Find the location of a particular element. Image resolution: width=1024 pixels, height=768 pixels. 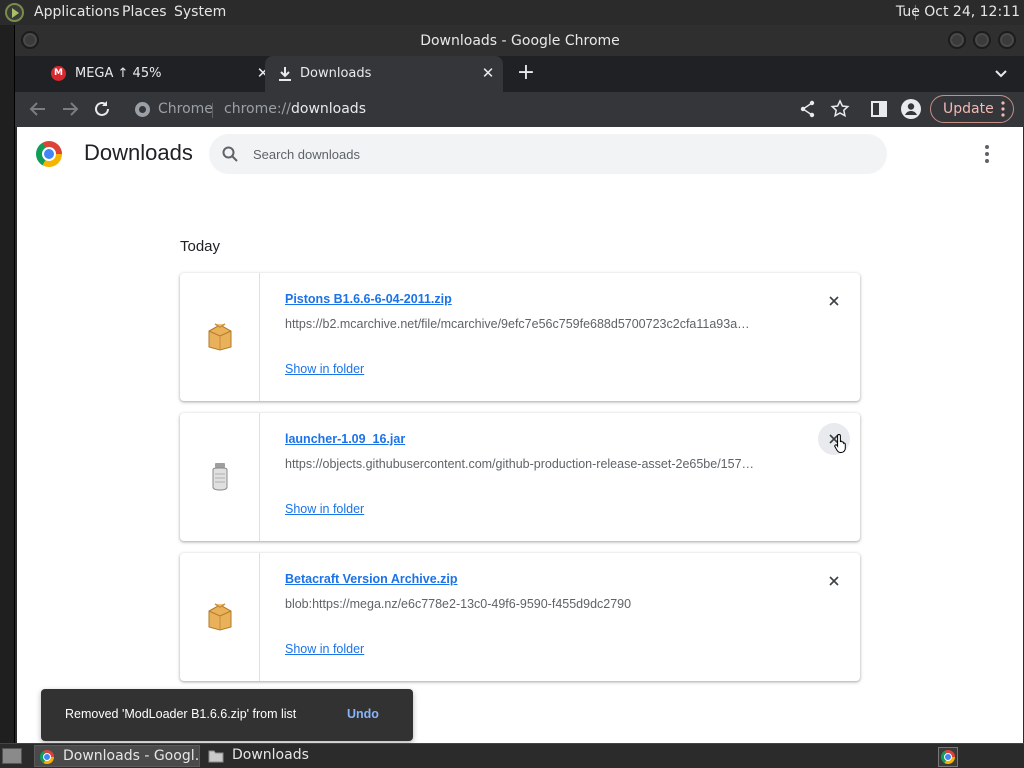

window-title: Downloads - Google Chrome is located at coordinates (520, 41).